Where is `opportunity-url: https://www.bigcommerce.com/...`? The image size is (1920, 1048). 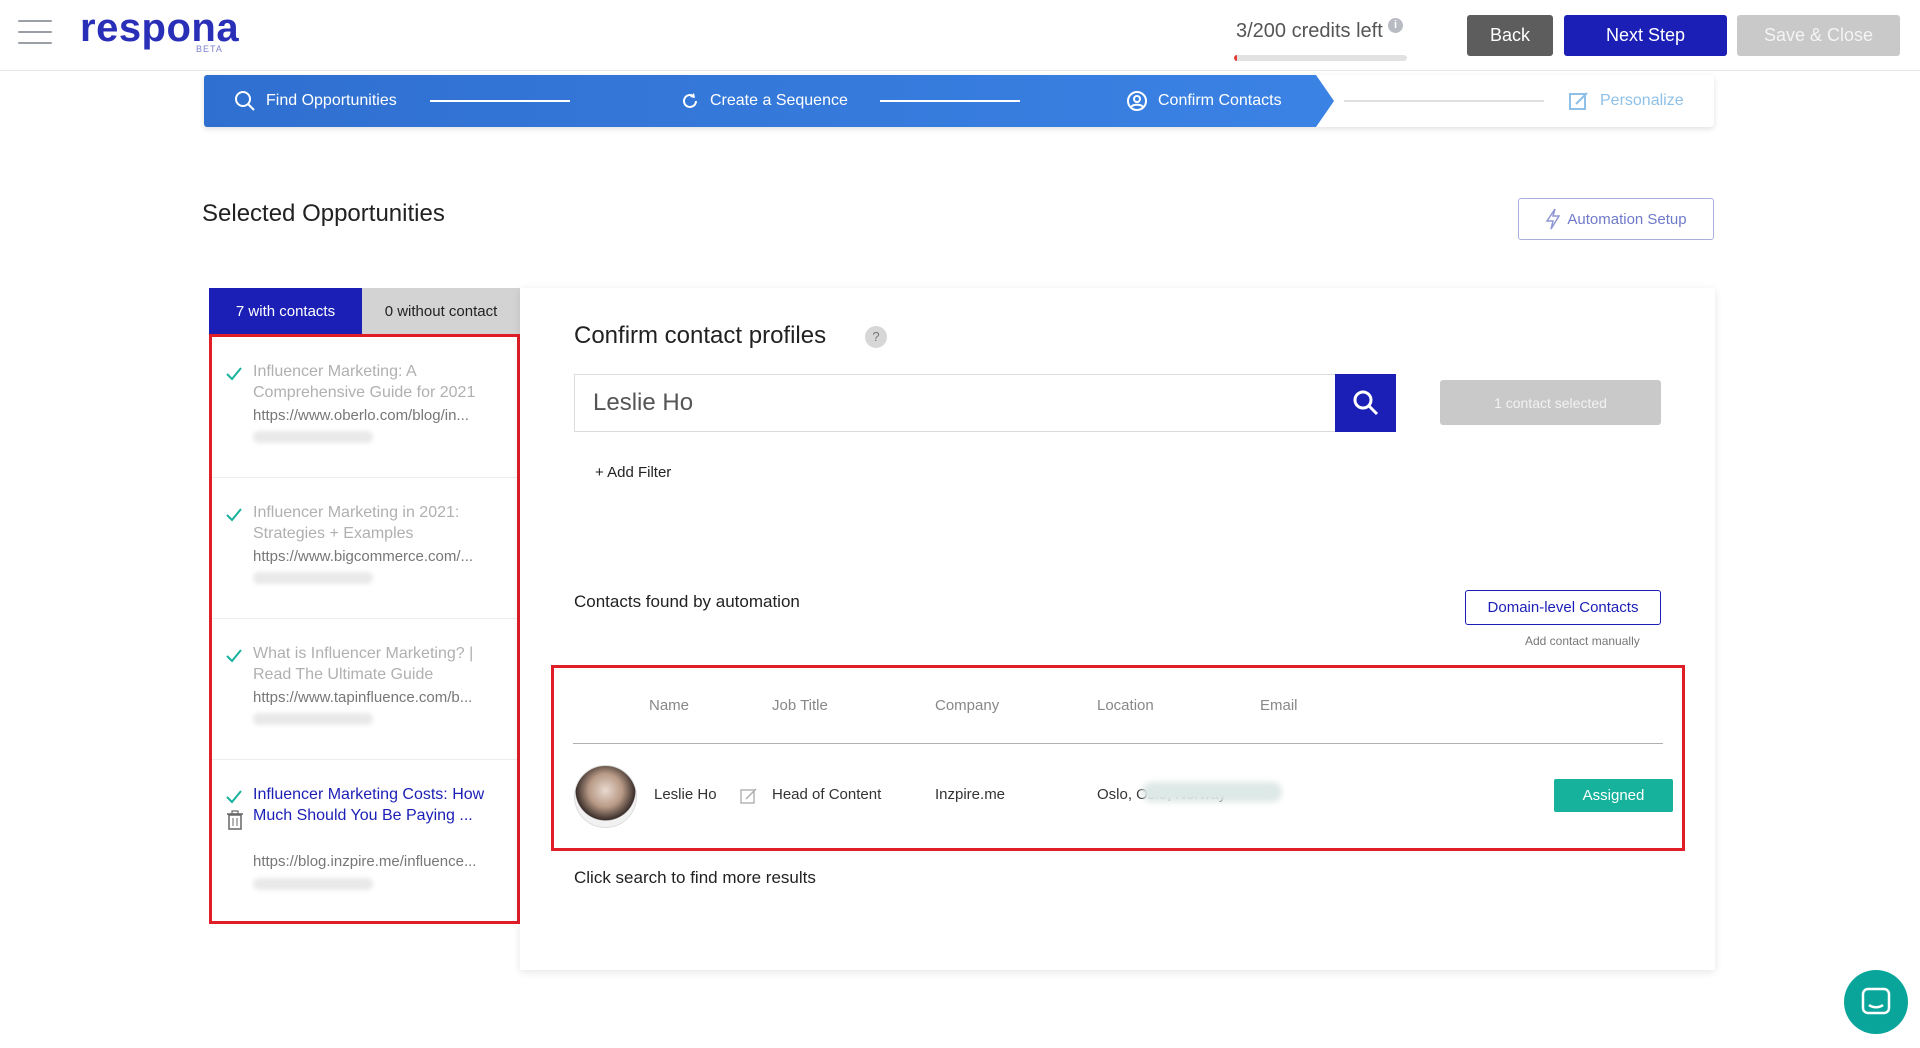 opportunity-url: https://www.bigcommerce.com/... is located at coordinates (363, 556).